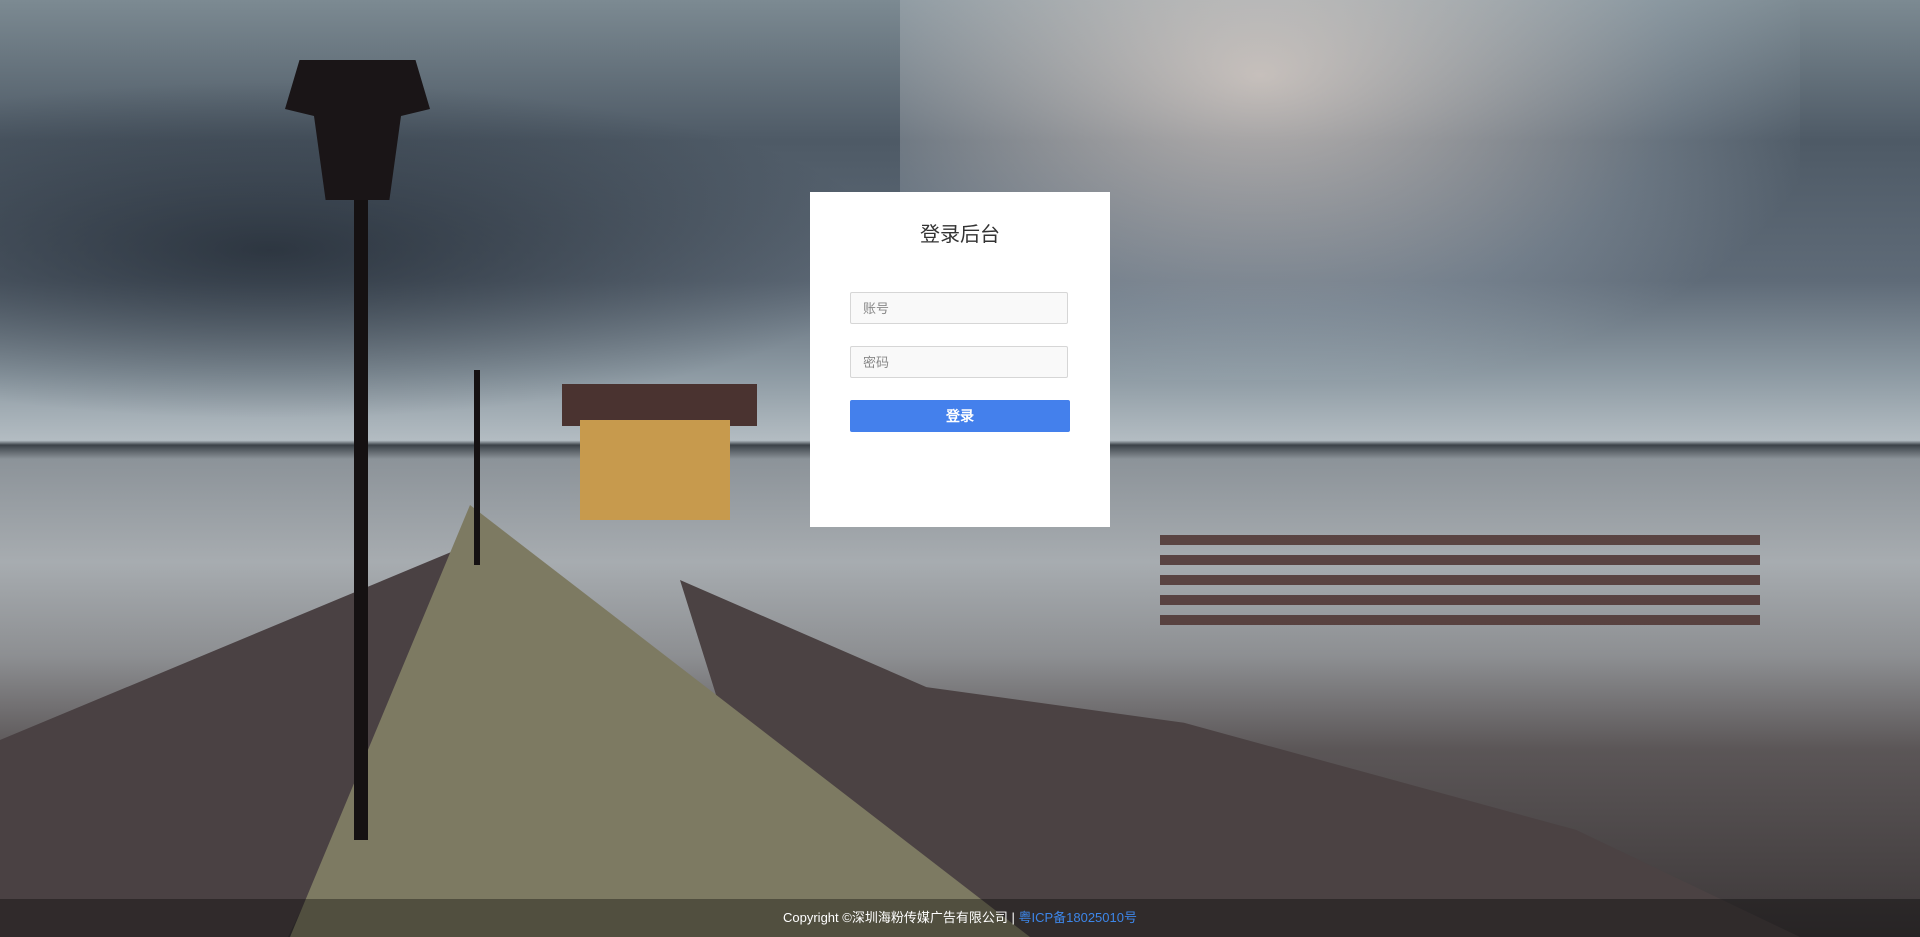 The image size is (1920, 937). I want to click on lamp-post-far, so click(477, 467).